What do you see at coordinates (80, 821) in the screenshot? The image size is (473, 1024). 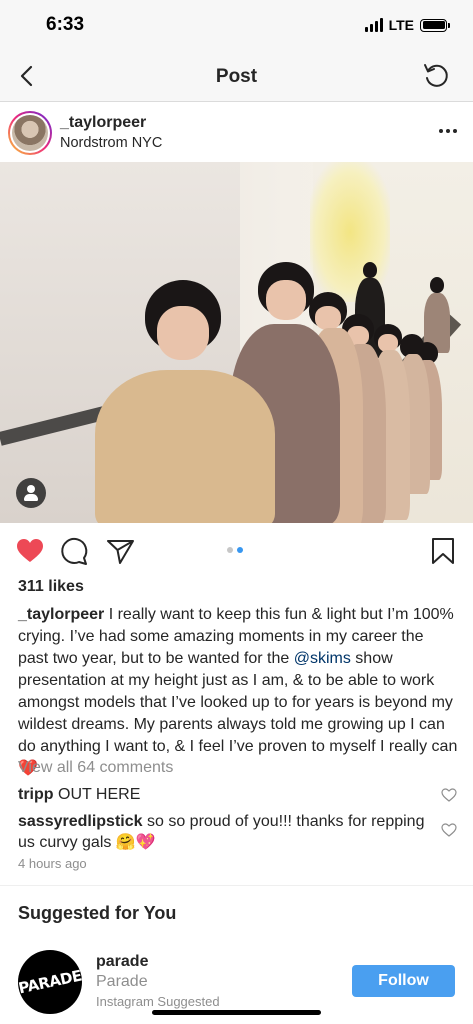 I see `comment-username: sassyredlipstick` at bounding box center [80, 821].